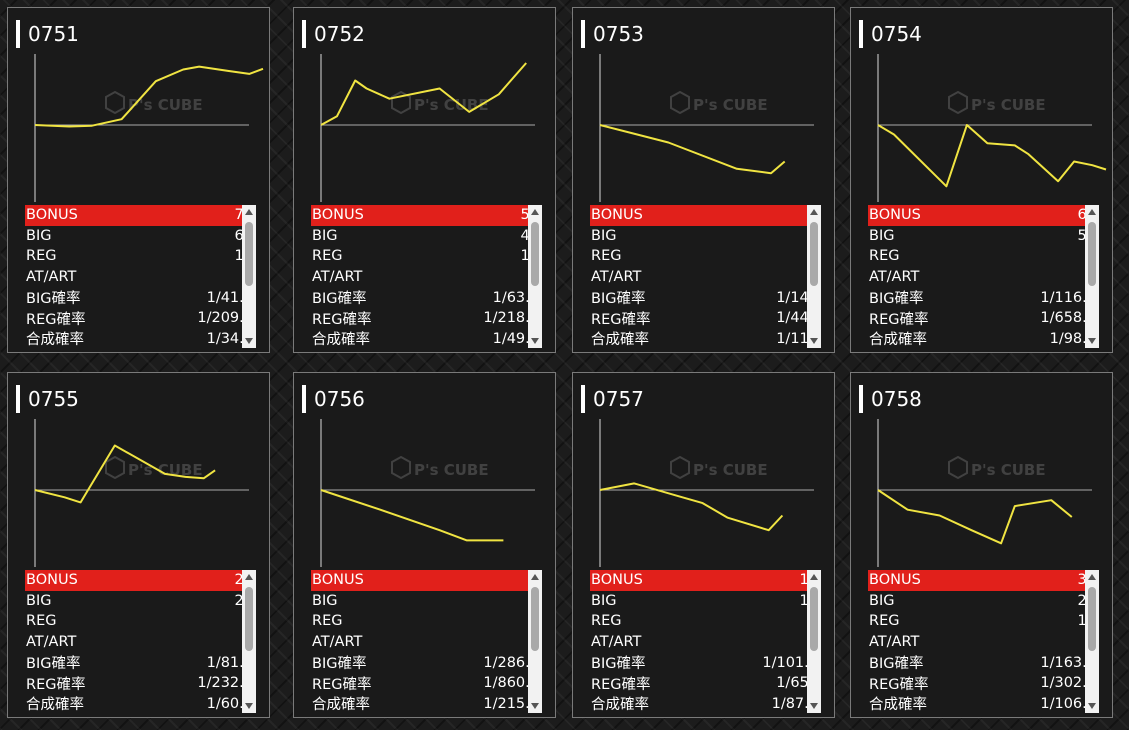 This screenshot has height=730, width=1129. I want to click on machine-number: 0757, so click(612, 399).